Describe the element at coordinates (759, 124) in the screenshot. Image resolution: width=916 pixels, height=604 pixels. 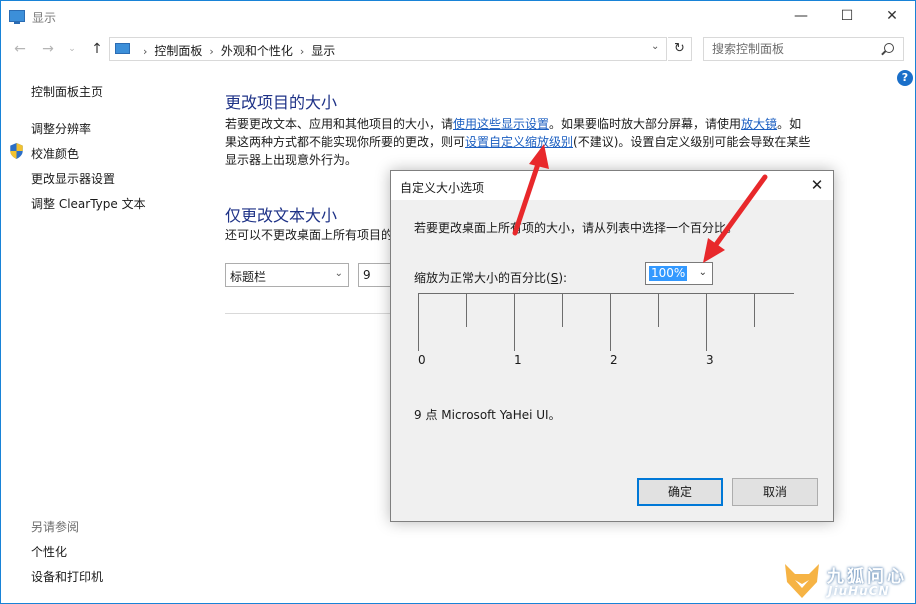
I see `link-magnifier: 放大镜` at that location.